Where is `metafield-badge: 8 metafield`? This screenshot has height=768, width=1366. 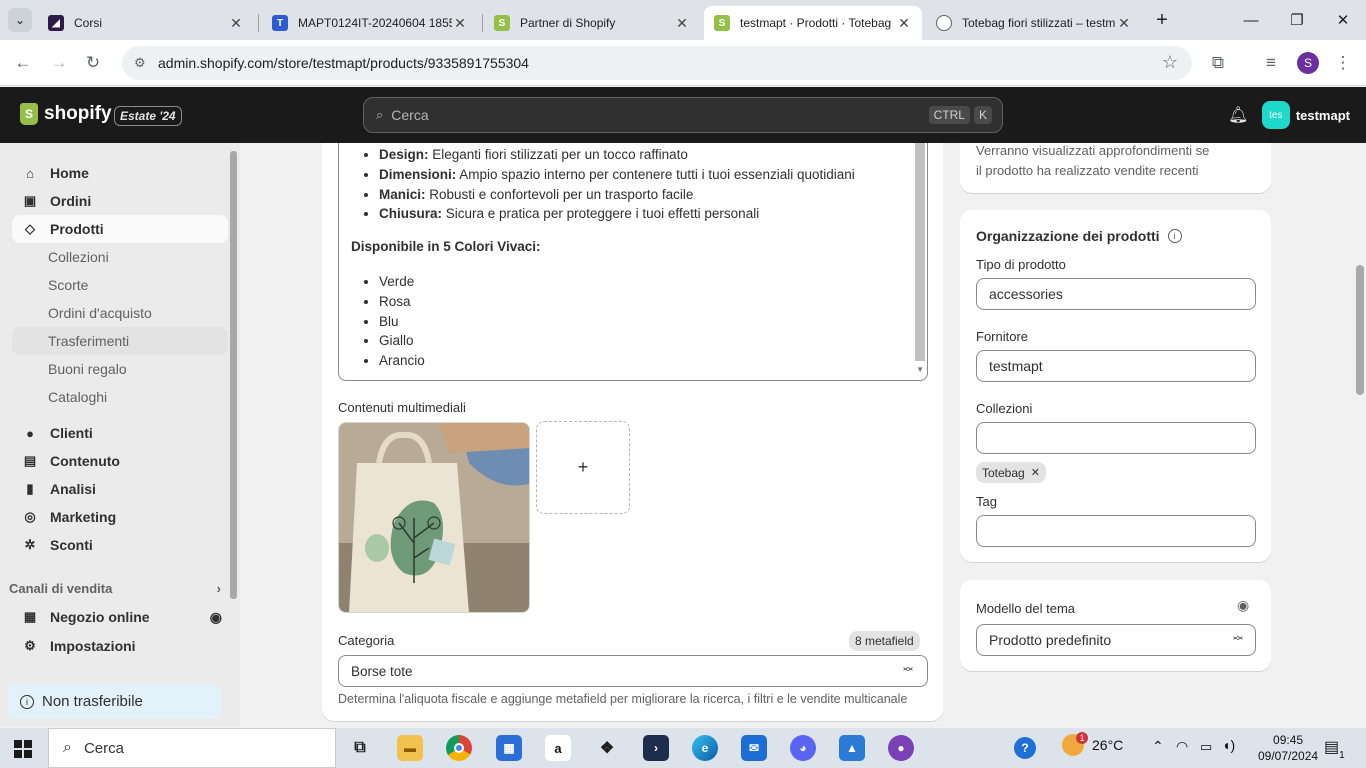 metafield-badge: 8 metafield is located at coordinates (884, 641).